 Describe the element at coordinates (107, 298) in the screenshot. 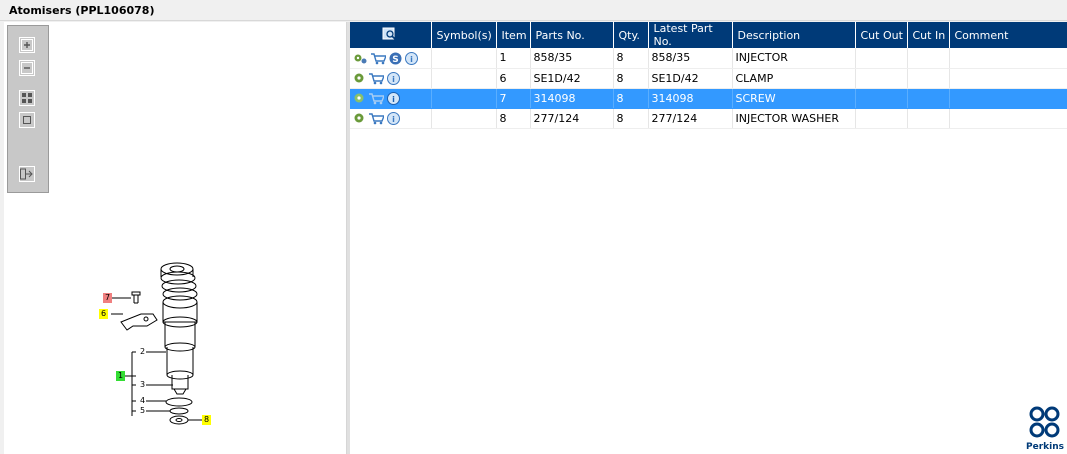

I see `callout-7: 7` at that location.